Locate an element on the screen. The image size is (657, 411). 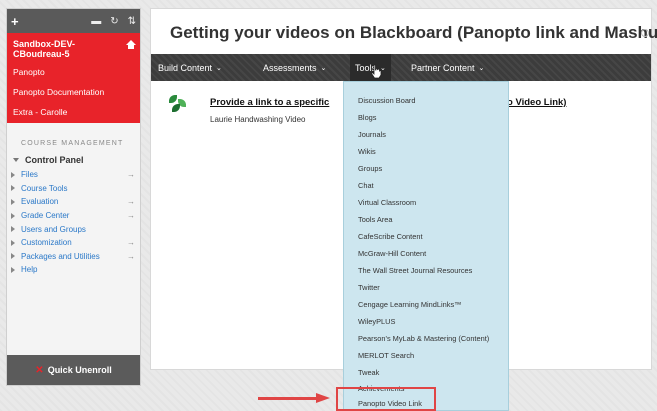
sort-icon: ⇅ is located at coordinates (132, 21).